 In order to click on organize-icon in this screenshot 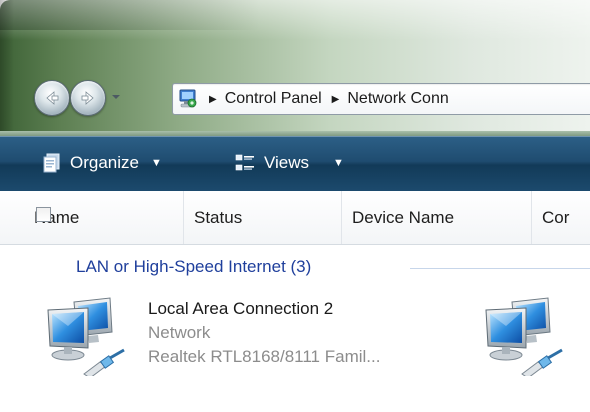, I will do `click(51, 163)`.